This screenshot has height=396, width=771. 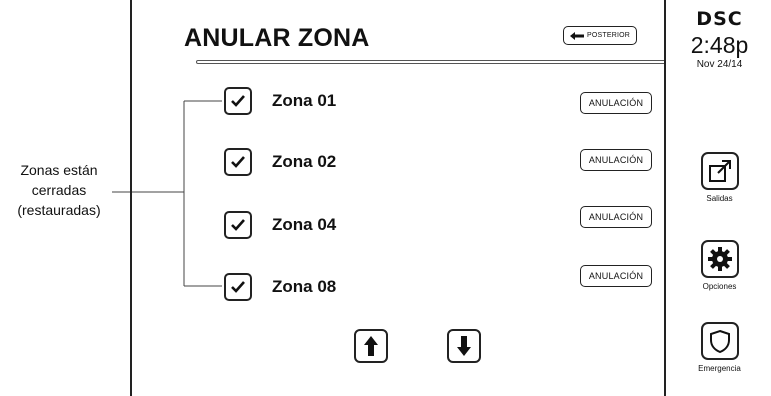 I want to click on zones-closed-annotation: Zonas están cerradas (restauradas), so click(x=59, y=190).